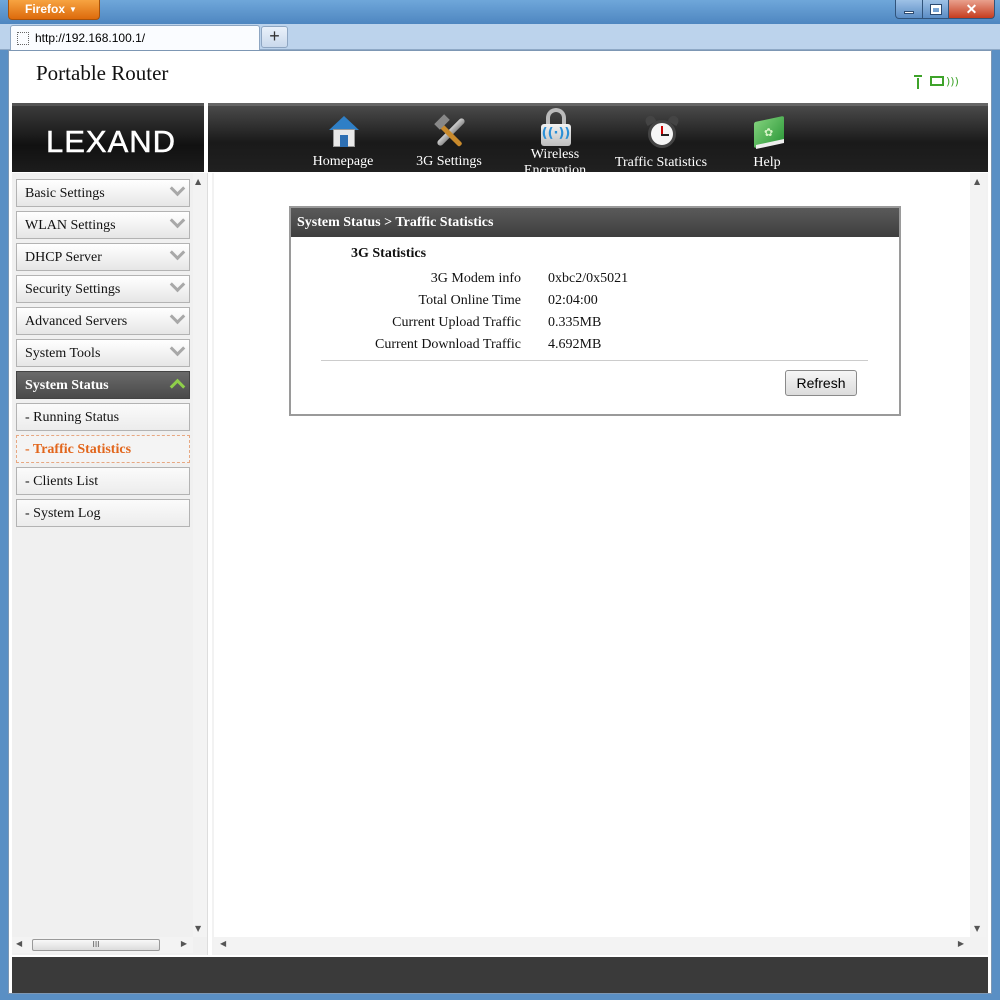 This screenshot has width=1000, height=1000. Describe the element at coordinates (661, 162) in the screenshot. I see `nav-label: Traffic Statistics` at that location.